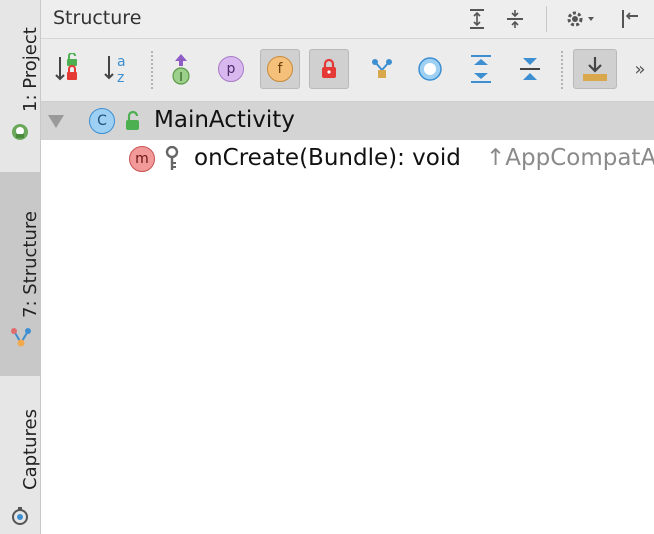 This screenshot has height=534, width=654. What do you see at coordinates (20, 336) in the screenshot?
I see `structure-tab-icon` at bounding box center [20, 336].